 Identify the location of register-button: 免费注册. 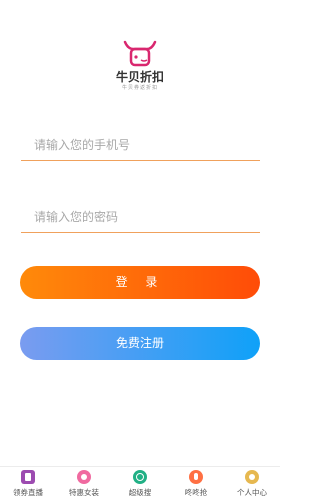
(140, 343).